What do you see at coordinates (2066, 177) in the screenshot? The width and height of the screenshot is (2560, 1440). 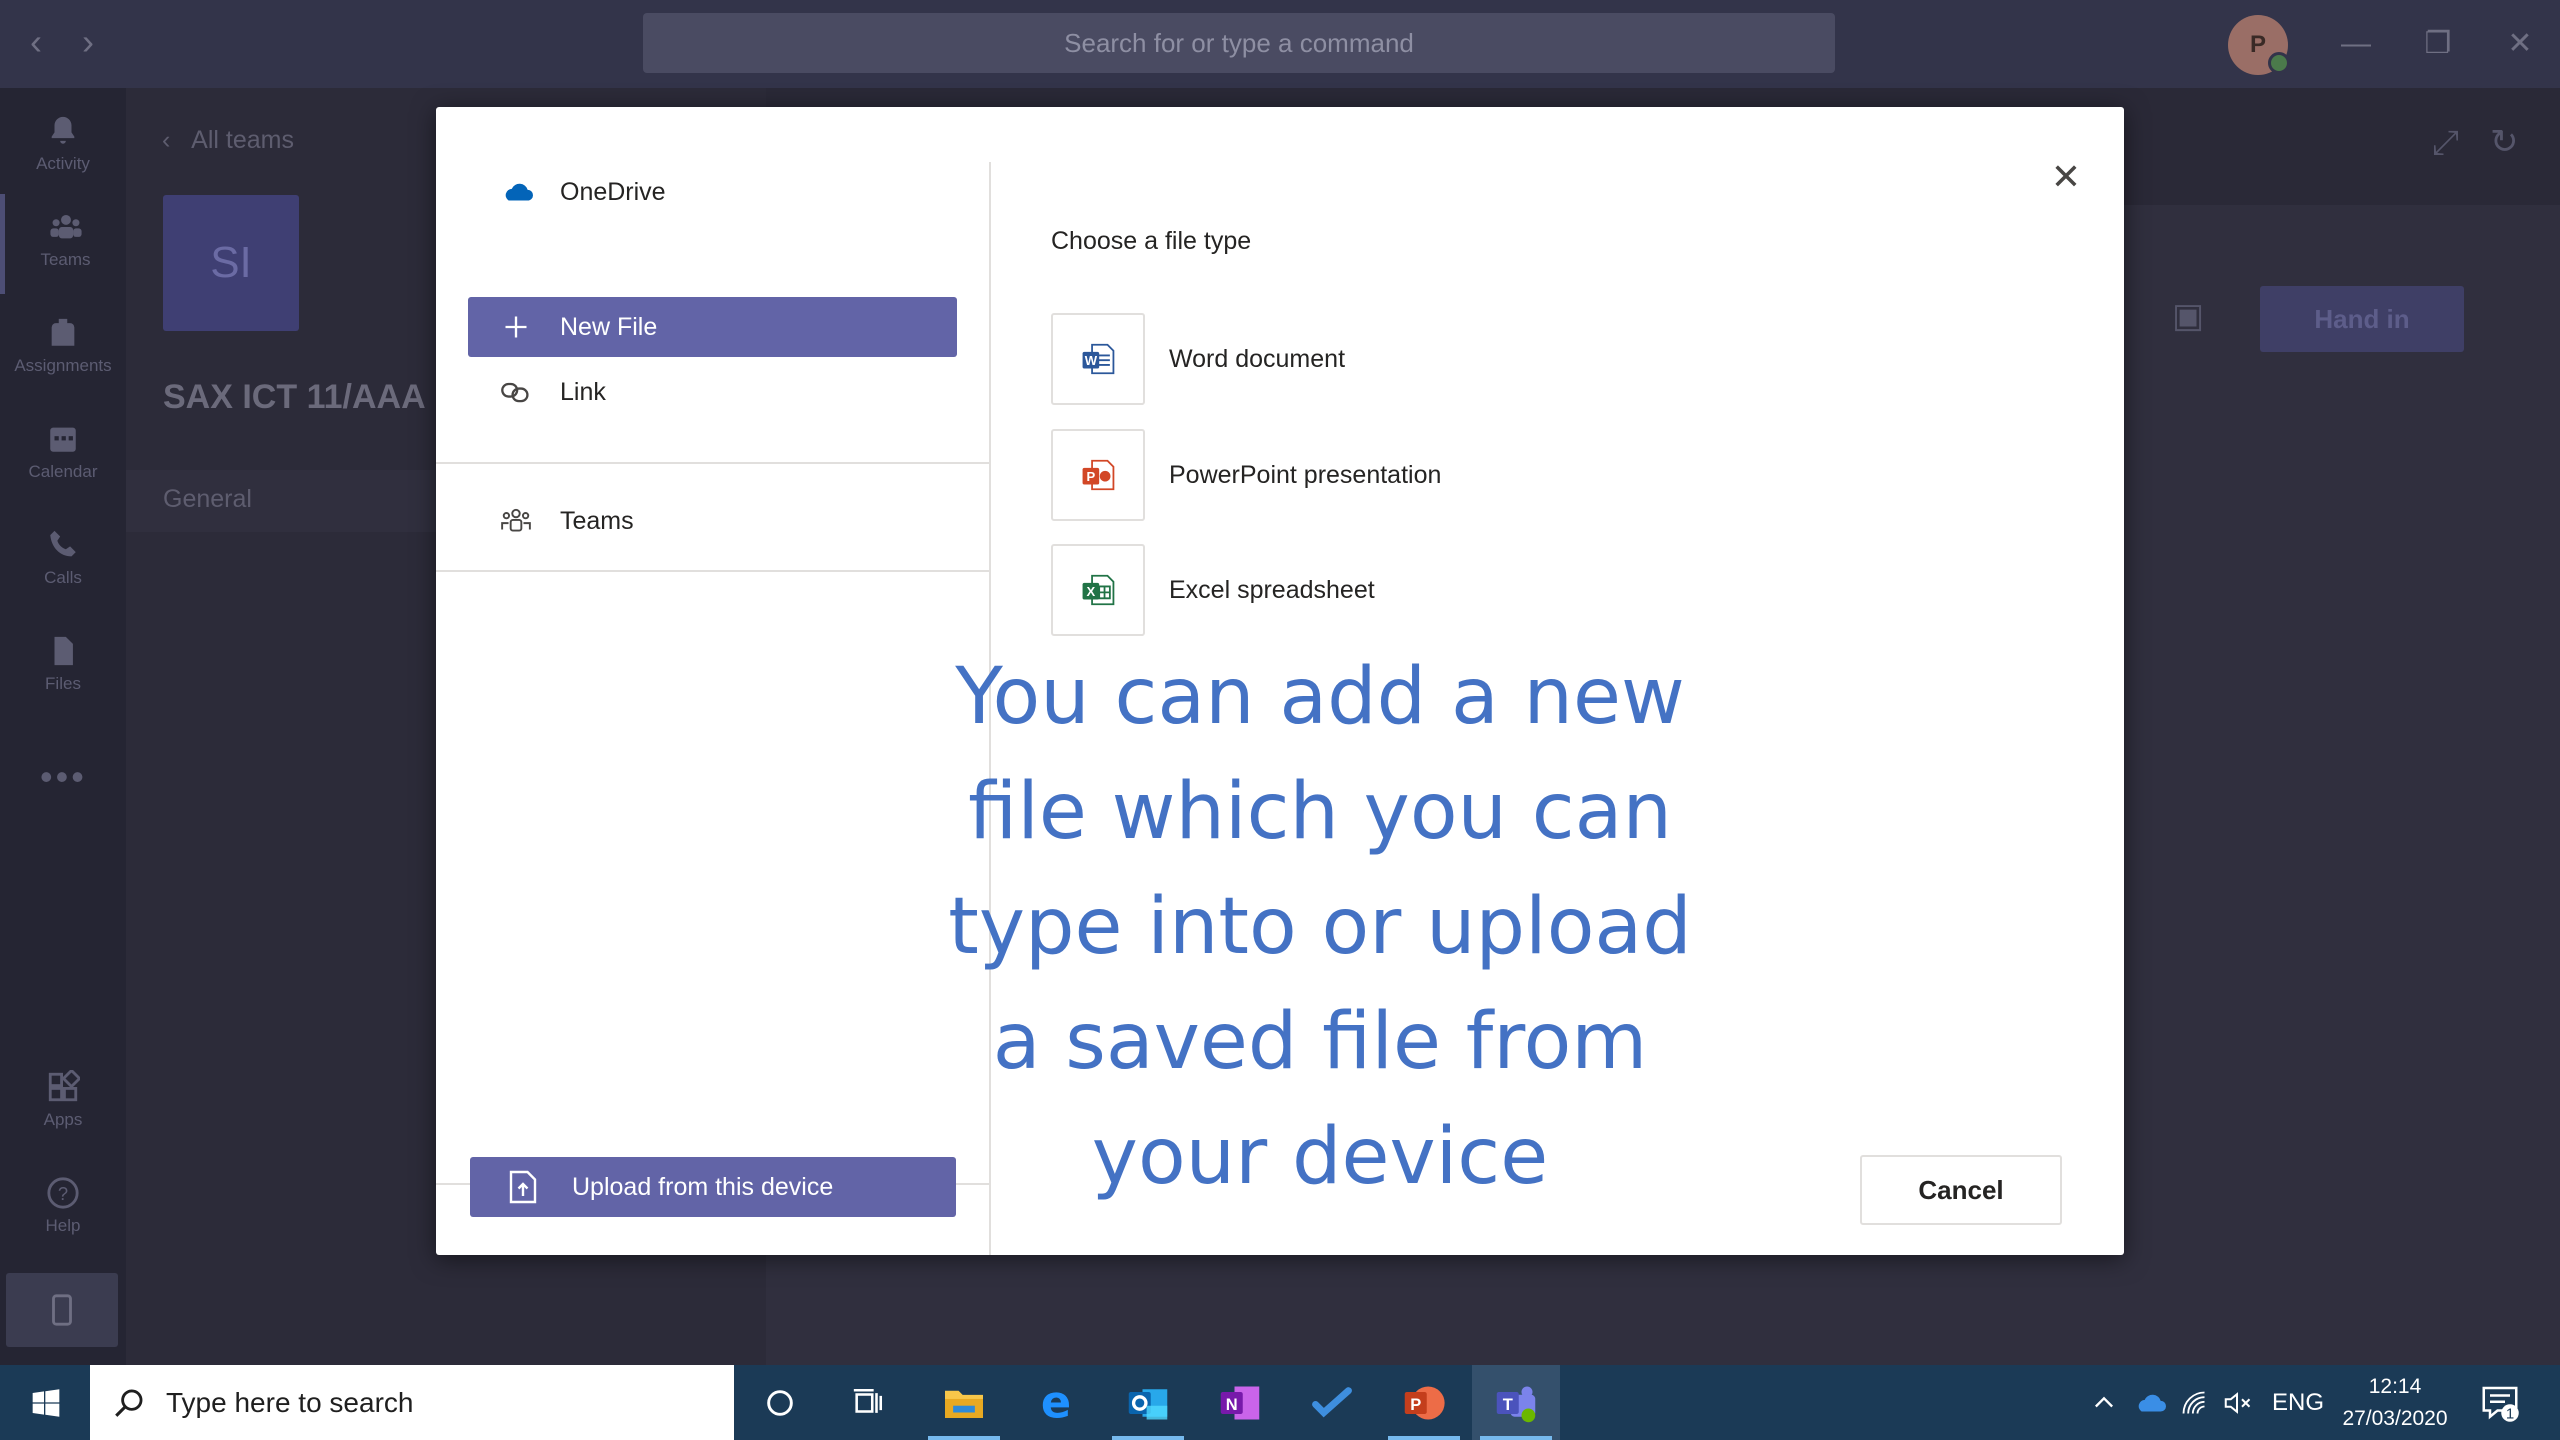 I see `close-icon: ✕` at bounding box center [2066, 177].